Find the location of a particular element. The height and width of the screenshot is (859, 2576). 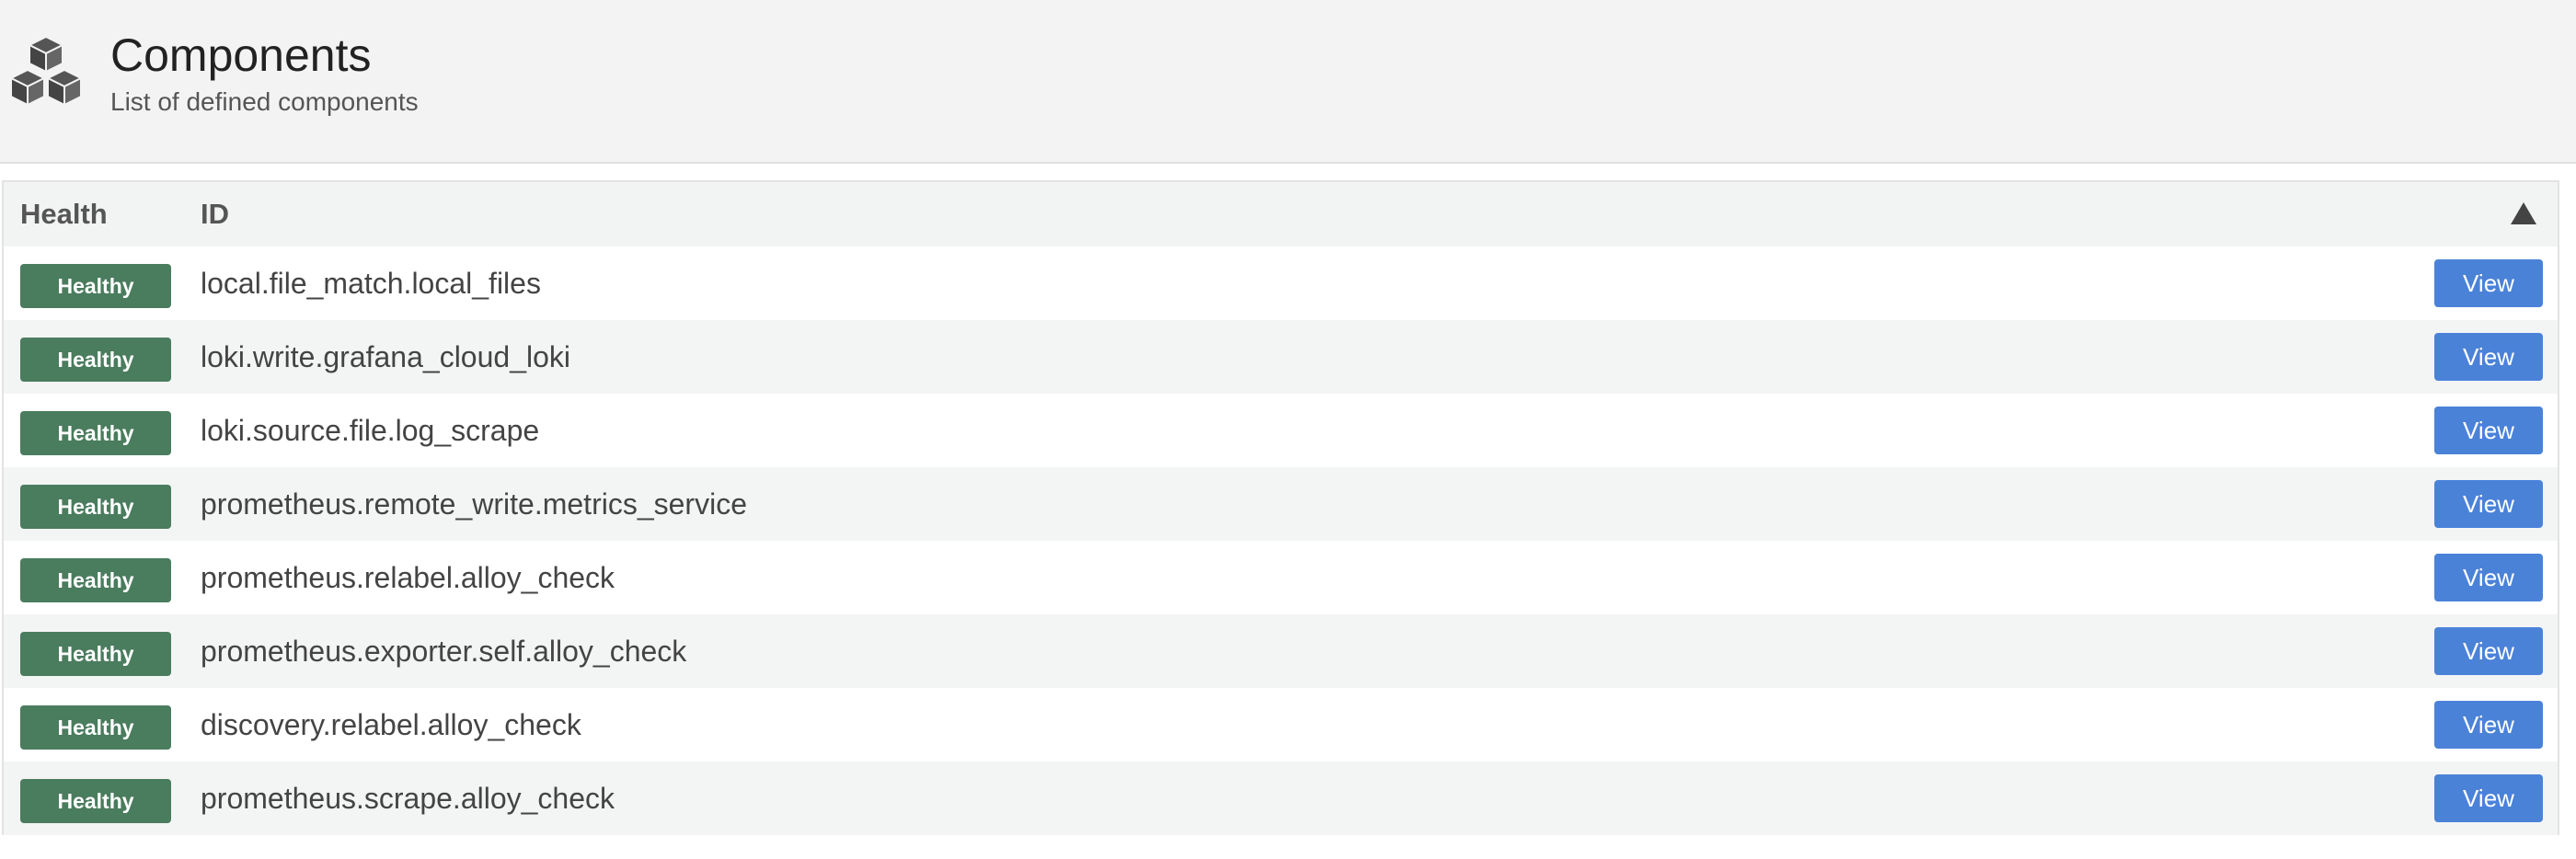

table-row: Healthy loki.source.file.log_scrape View is located at coordinates (1281, 430).